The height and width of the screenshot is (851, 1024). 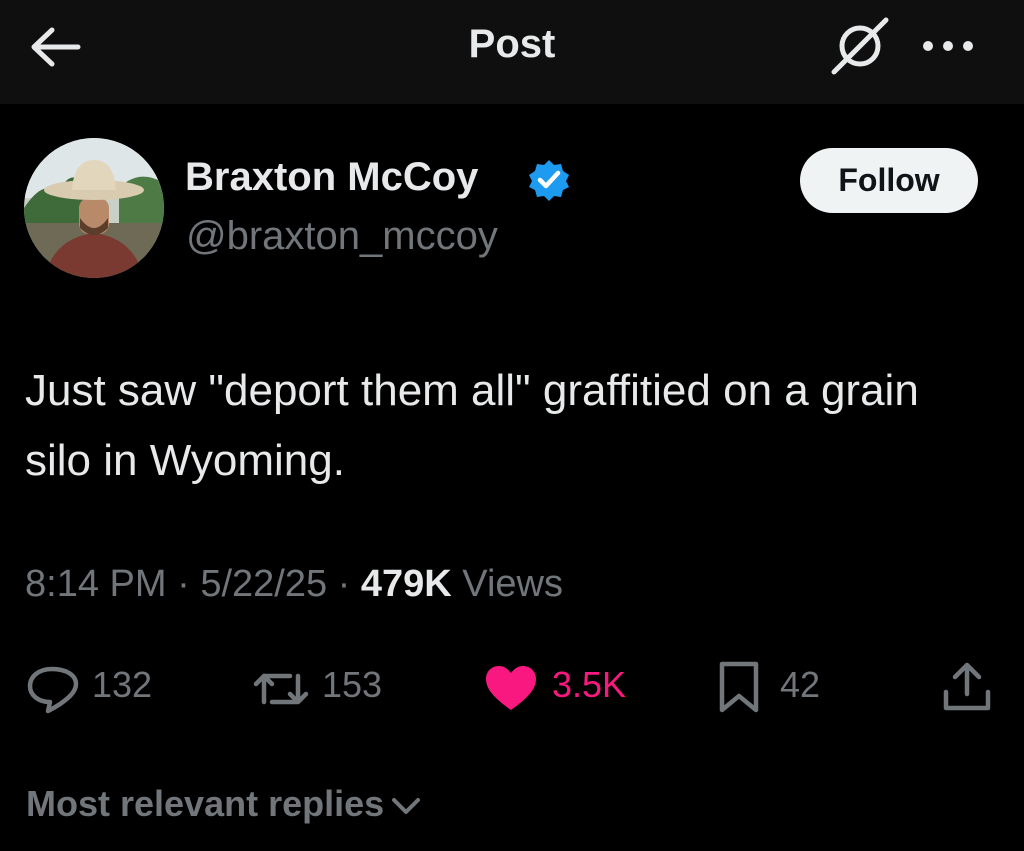 What do you see at coordinates (352, 684) in the screenshot?
I see `repost-count: 153` at bounding box center [352, 684].